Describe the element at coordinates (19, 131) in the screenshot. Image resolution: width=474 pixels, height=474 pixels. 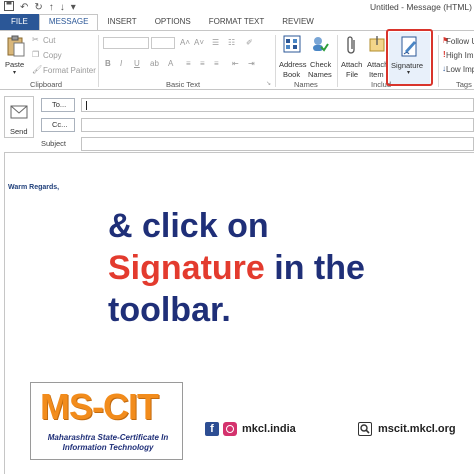
I see `send-label: Send` at that location.